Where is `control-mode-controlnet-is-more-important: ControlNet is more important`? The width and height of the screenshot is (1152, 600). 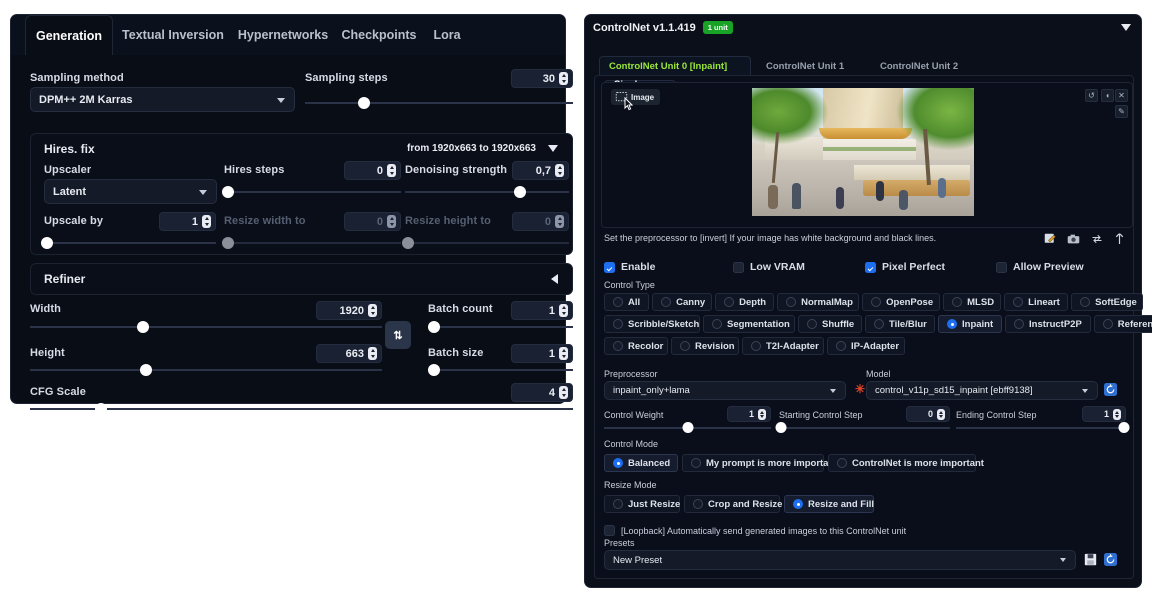
control-mode-controlnet-is-more-important: ControlNet is more important is located at coordinates (906, 463).